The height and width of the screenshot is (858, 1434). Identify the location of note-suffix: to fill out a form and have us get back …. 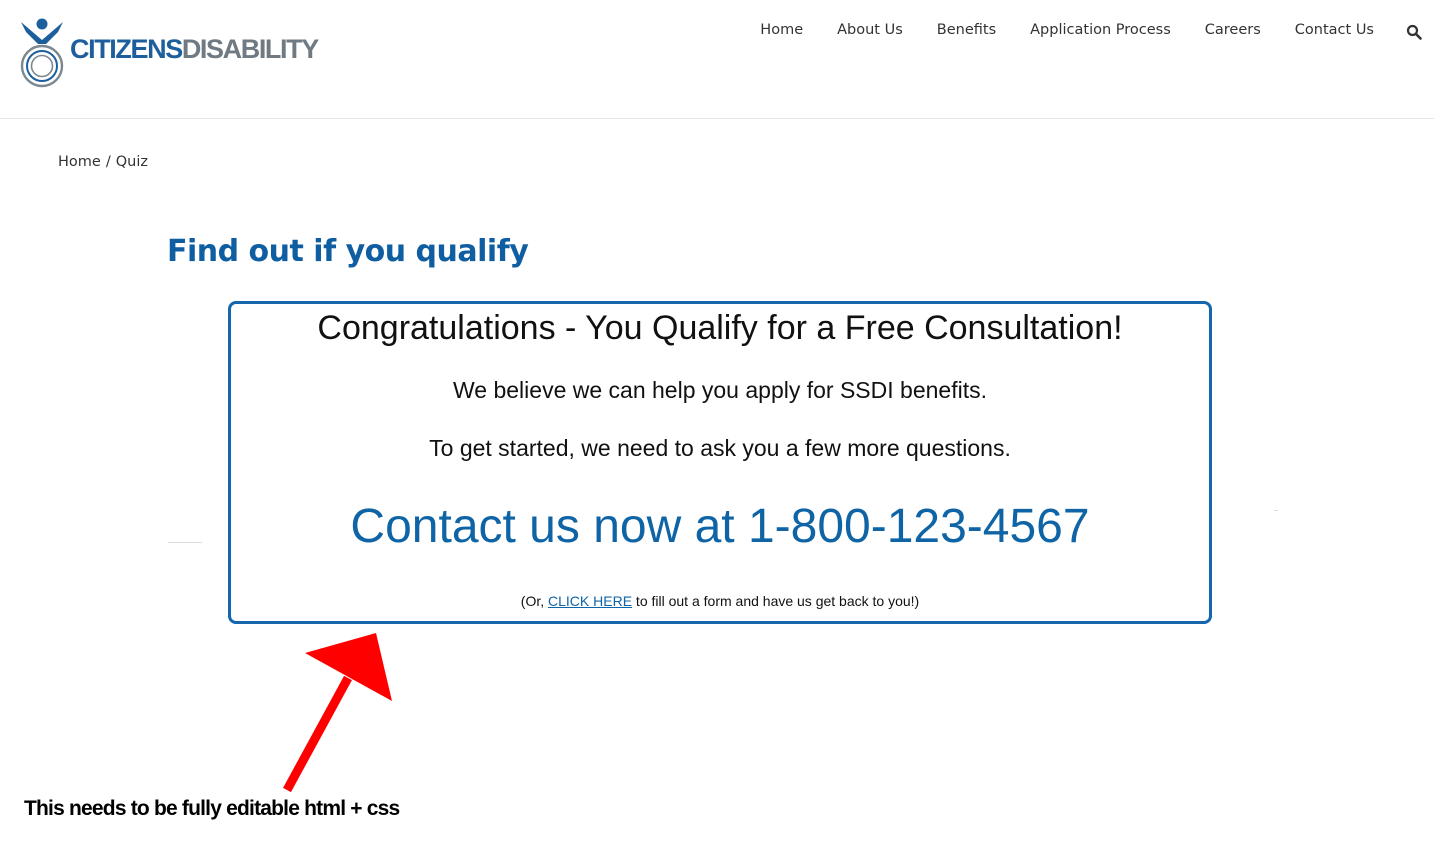
(776, 601).